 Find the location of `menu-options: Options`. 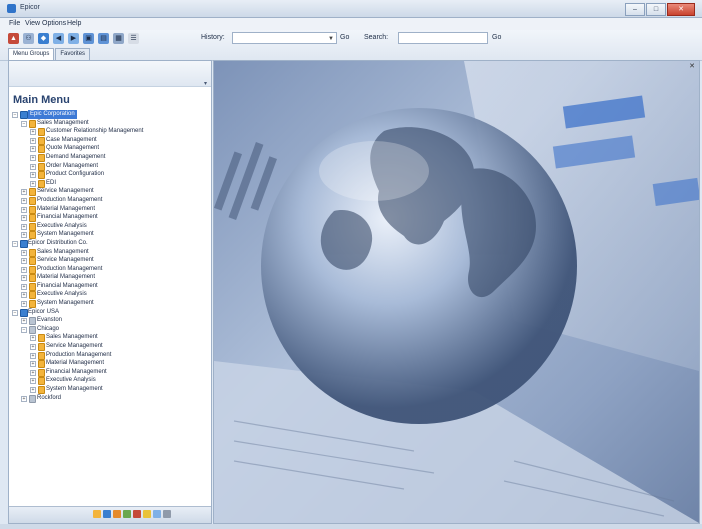

menu-options: Options is located at coordinates (54, 23).